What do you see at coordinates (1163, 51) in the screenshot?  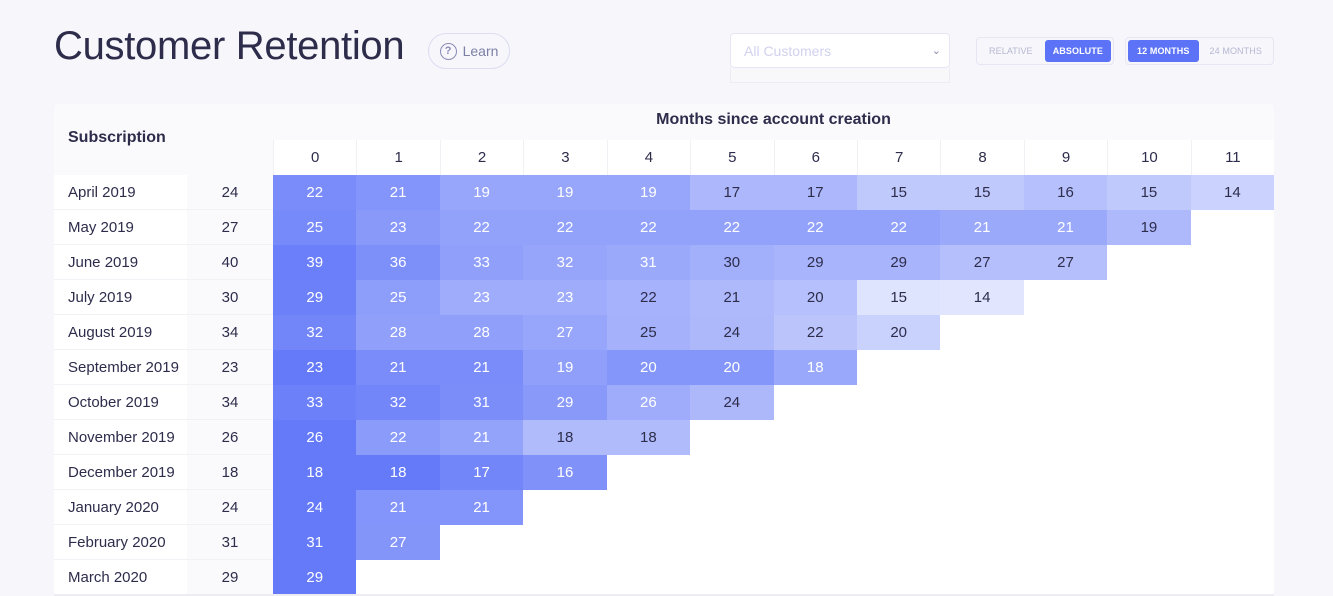 I see `12-months-option: 12 MONTHS` at bounding box center [1163, 51].